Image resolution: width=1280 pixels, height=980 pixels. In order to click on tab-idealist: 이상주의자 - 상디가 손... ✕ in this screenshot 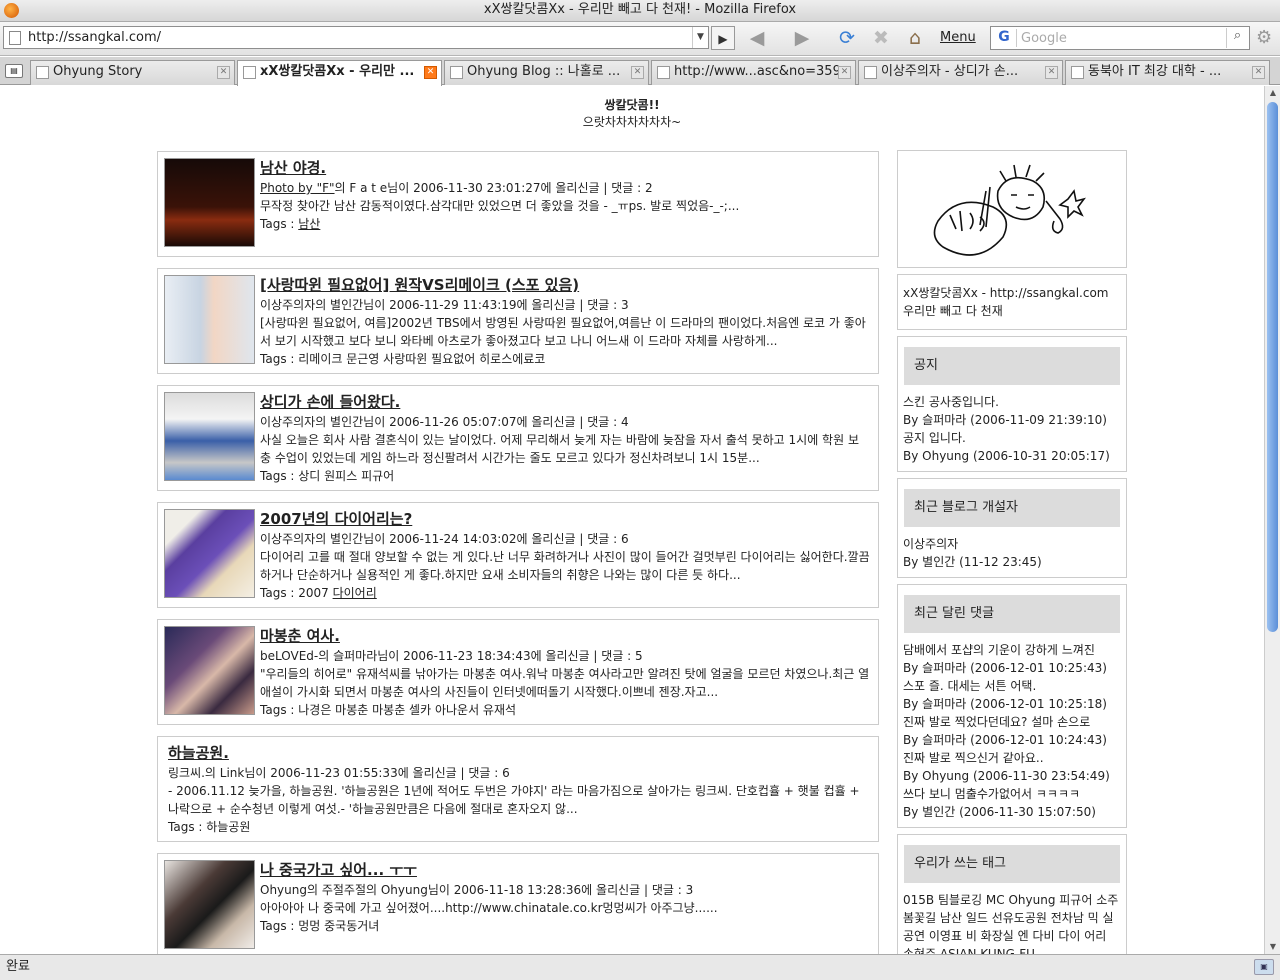, I will do `click(960, 72)`.